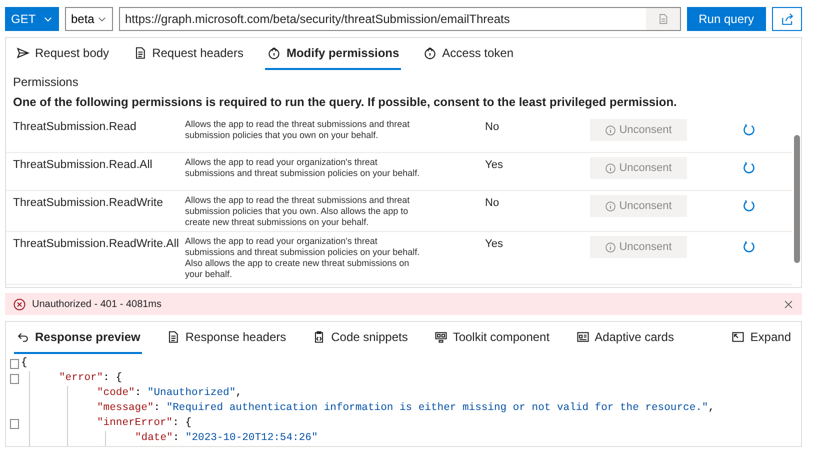  What do you see at coordinates (625, 338) in the screenshot?
I see `tab: Adaptive cards` at bounding box center [625, 338].